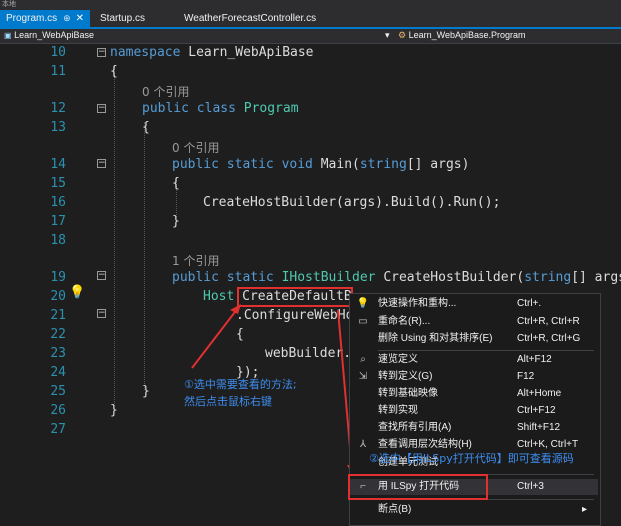  Describe the element at coordinates (530, 486) in the screenshot. I see `menu-item-shortcut: Ctrl+3` at that location.